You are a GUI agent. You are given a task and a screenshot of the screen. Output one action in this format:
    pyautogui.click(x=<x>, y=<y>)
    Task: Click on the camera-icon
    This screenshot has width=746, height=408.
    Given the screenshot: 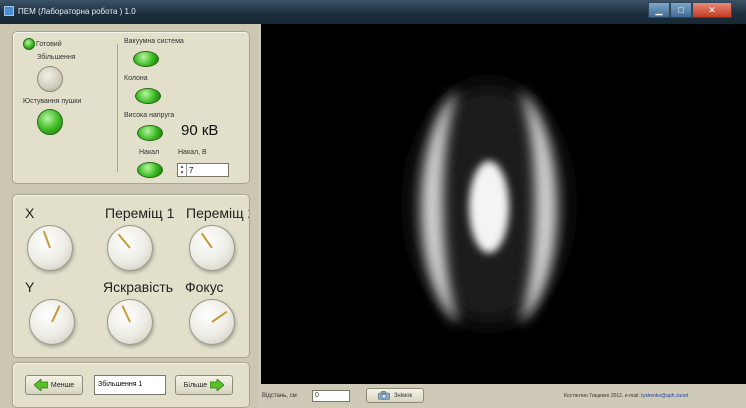 What is the action you would take?
    pyautogui.click(x=384, y=395)
    